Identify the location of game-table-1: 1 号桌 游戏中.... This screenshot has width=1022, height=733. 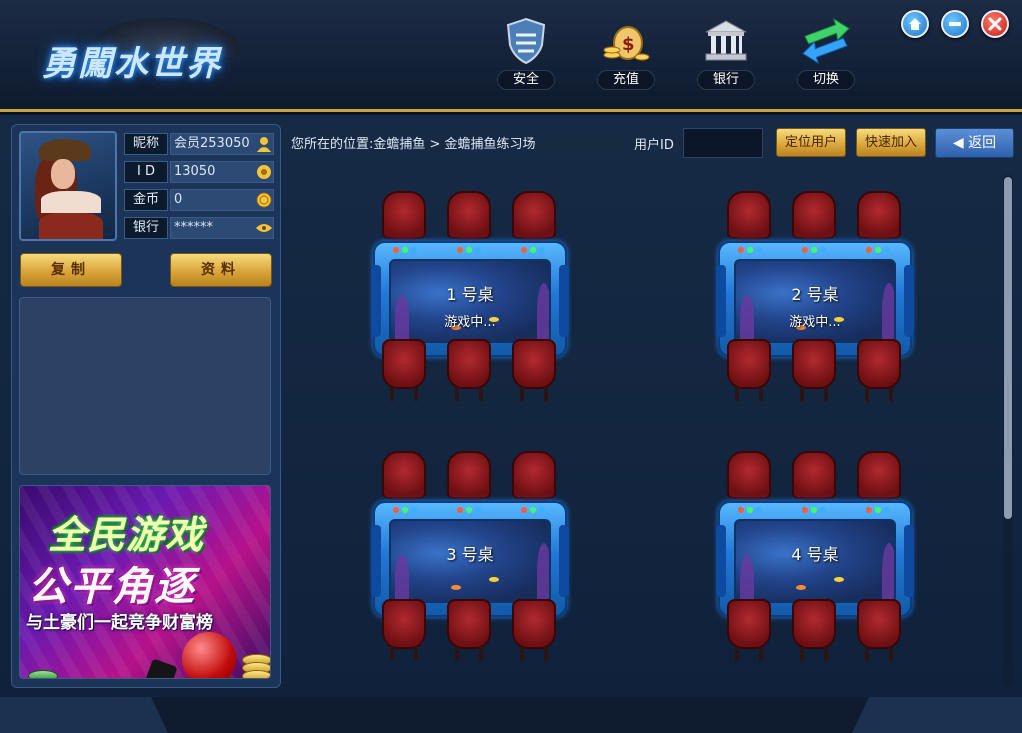
(471, 296).